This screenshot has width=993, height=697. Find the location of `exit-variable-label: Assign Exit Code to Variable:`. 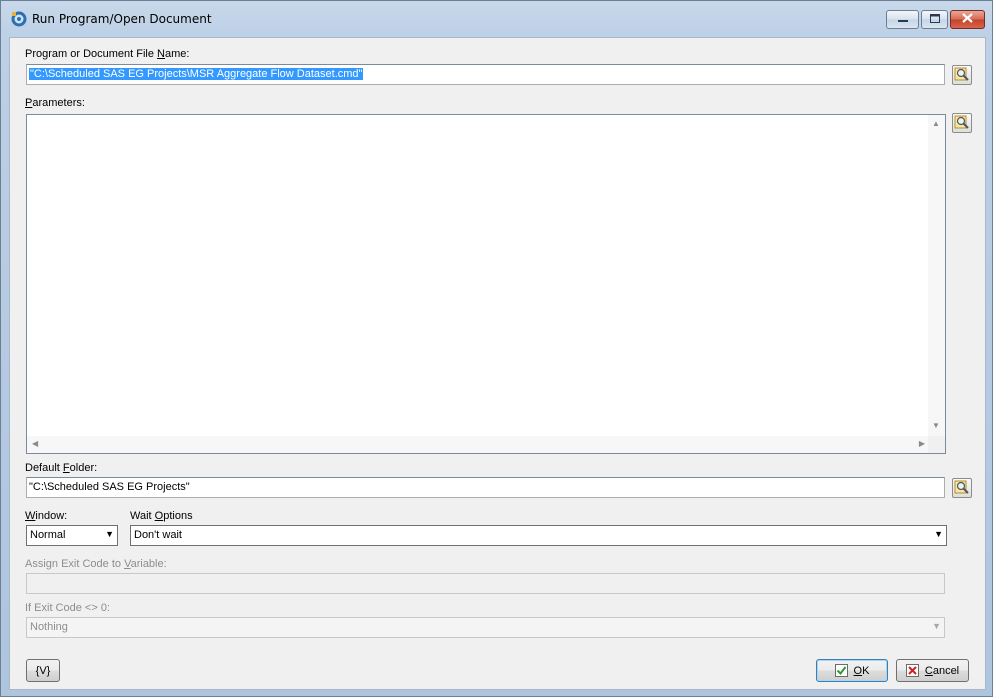

exit-variable-label: Assign Exit Code to Variable: is located at coordinates (96, 564).